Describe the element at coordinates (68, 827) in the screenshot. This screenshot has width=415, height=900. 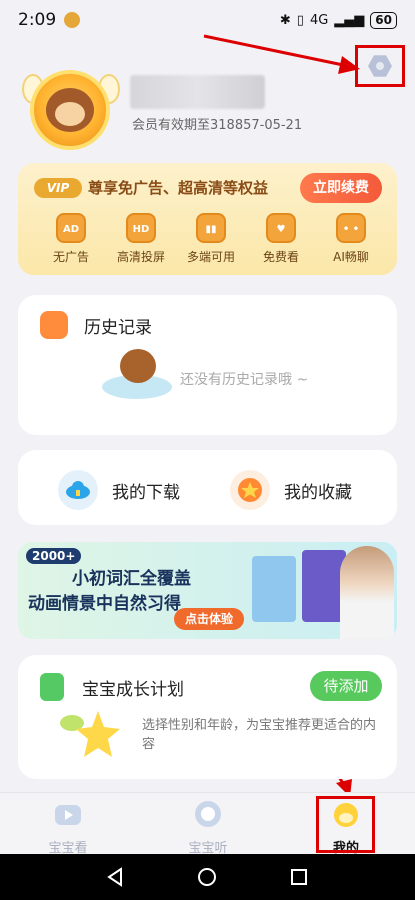
I see `tab-watch: 宝宝看` at that location.